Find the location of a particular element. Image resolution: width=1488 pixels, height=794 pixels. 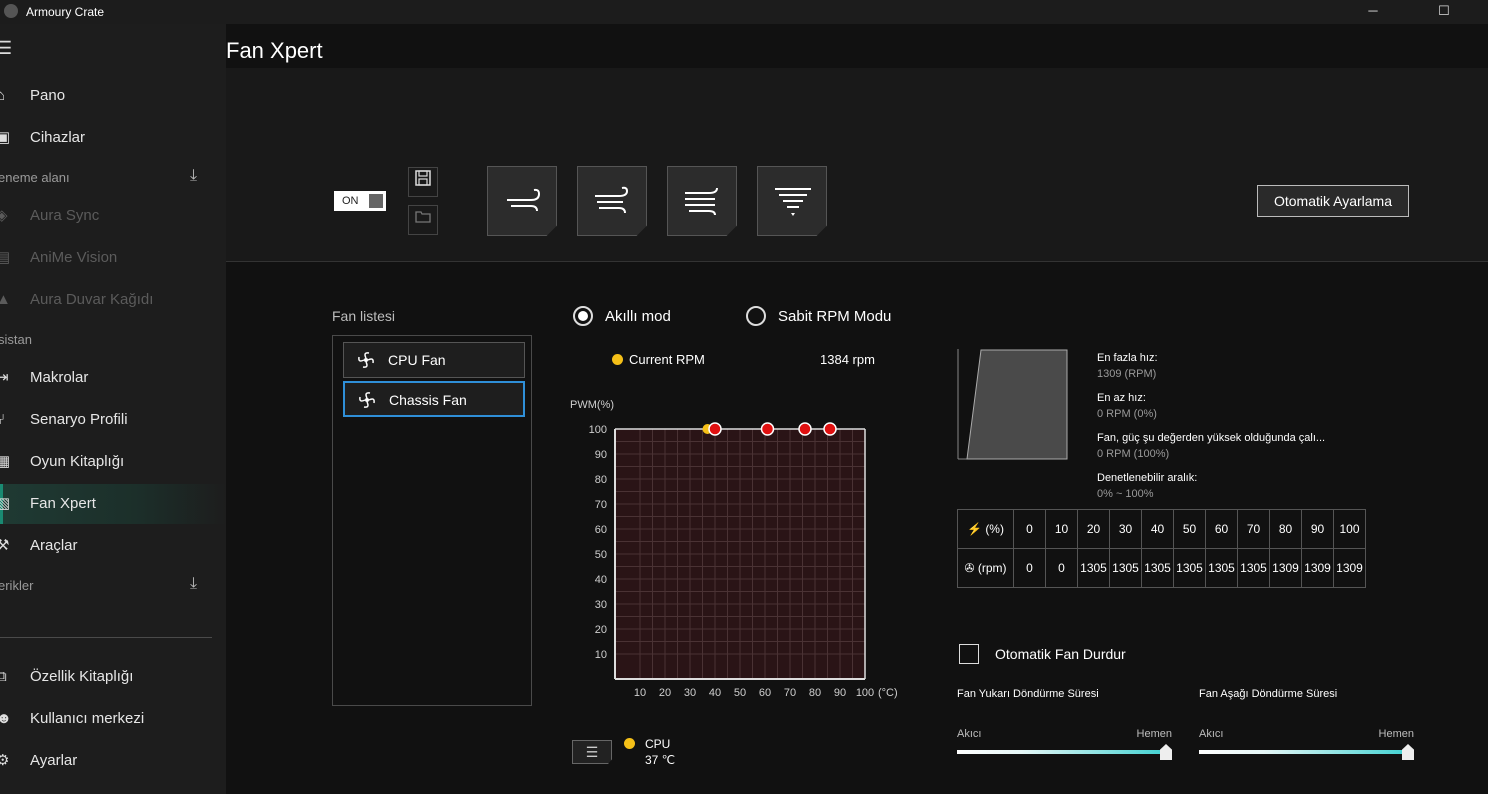

table-cell: 0 is located at coordinates (1061, 568).